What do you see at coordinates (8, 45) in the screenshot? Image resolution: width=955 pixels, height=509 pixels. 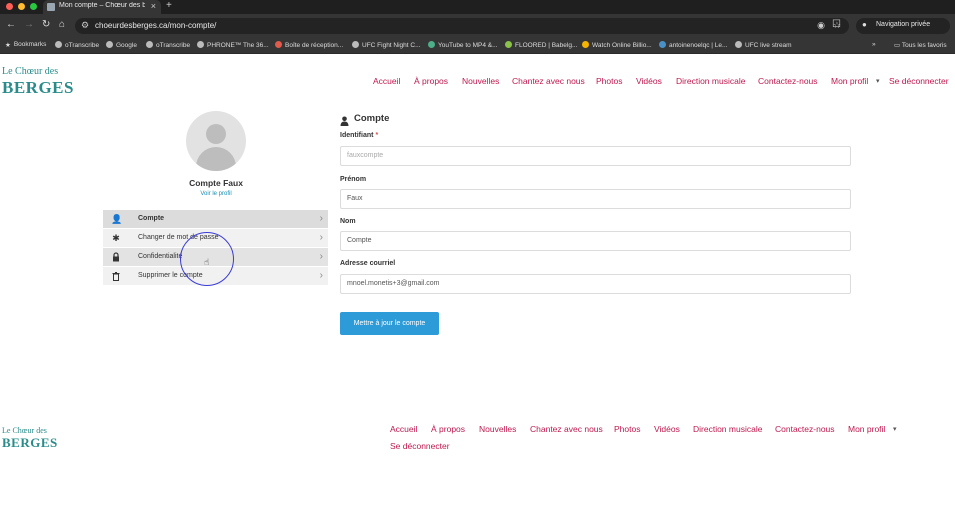 I see `star-icon: ★` at bounding box center [8, 45].